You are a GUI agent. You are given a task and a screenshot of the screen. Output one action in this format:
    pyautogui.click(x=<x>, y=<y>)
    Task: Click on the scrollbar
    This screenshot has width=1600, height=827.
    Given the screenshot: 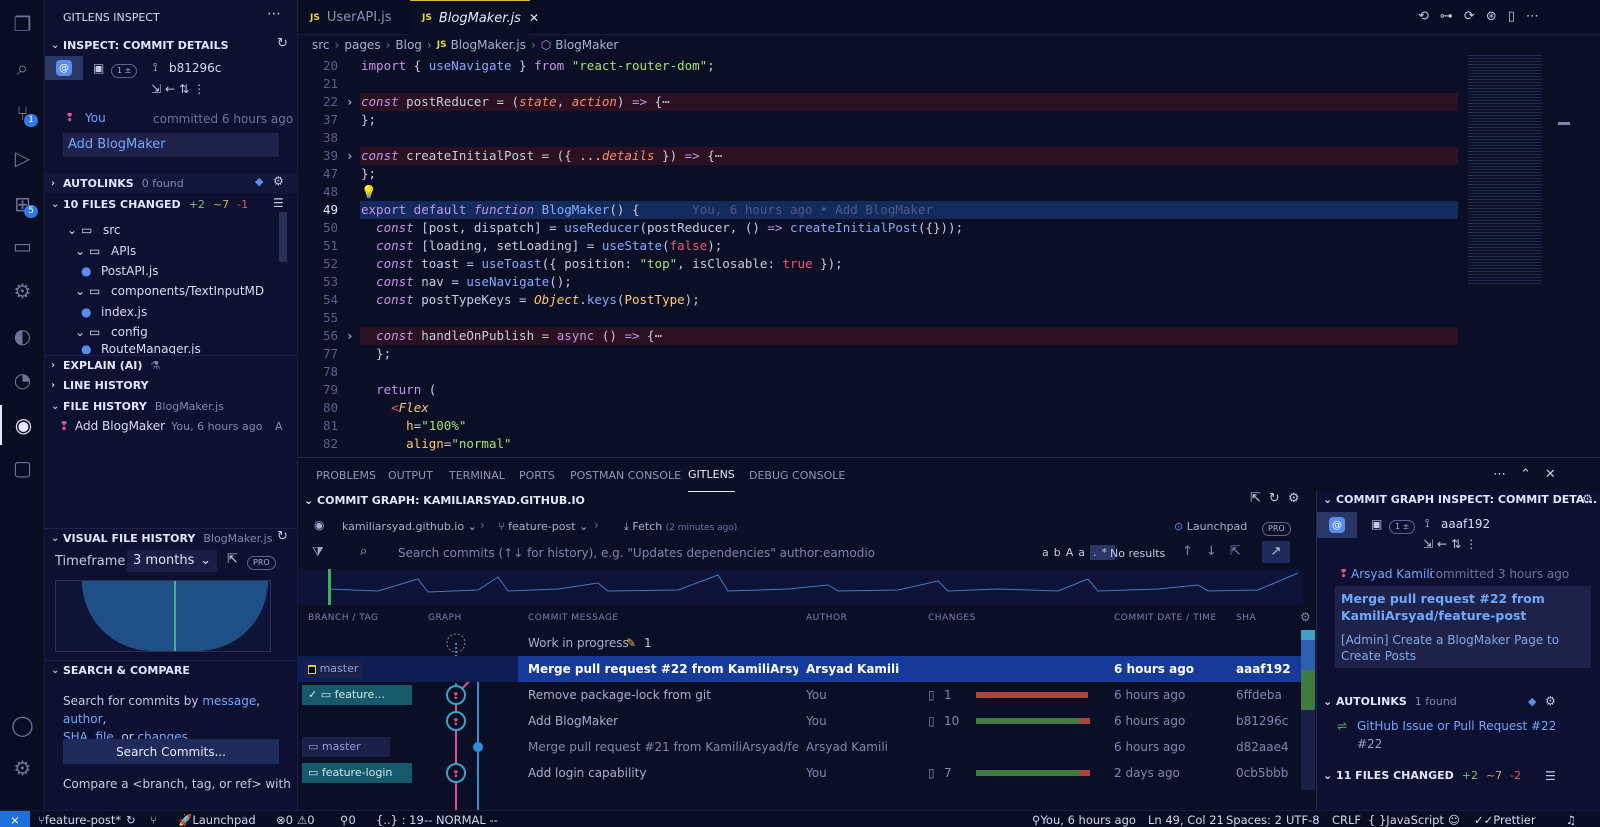 What is the action you would take?
    pyautogui.click(x=283, y=237)
    